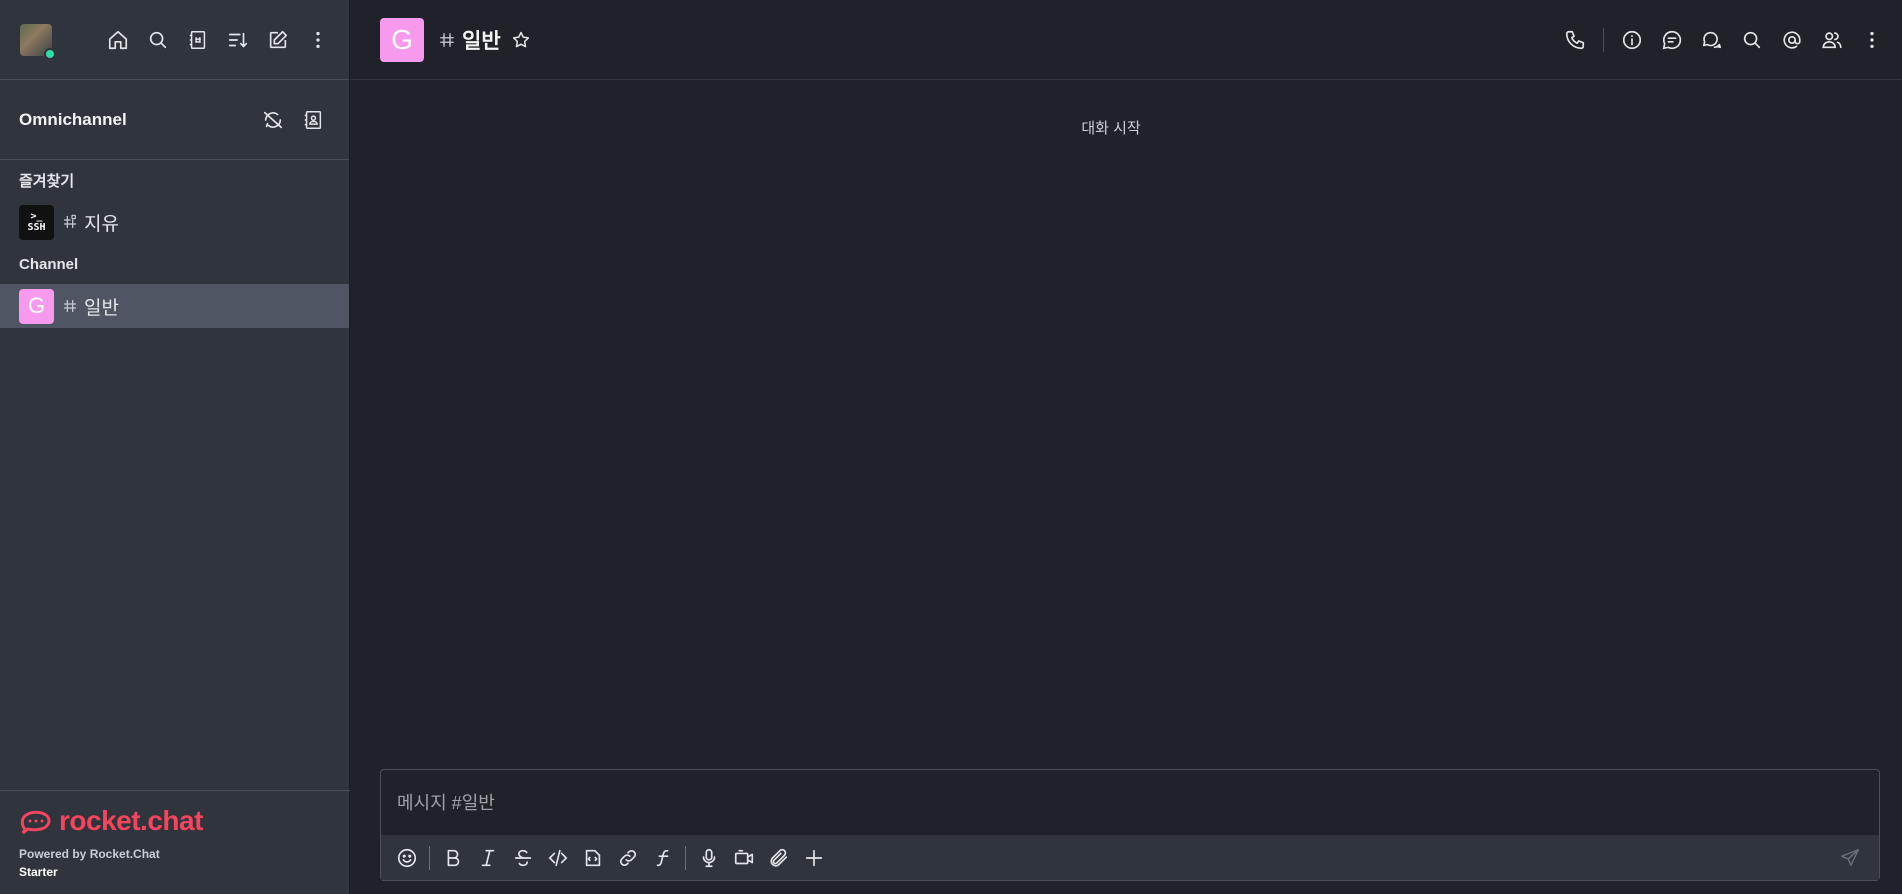 The width and height of the screenshot is (1902, 894). What do you see at coordinates (1575, 40) in the screenshot?
I see `call-icon` at bounding box center [1575, 40].